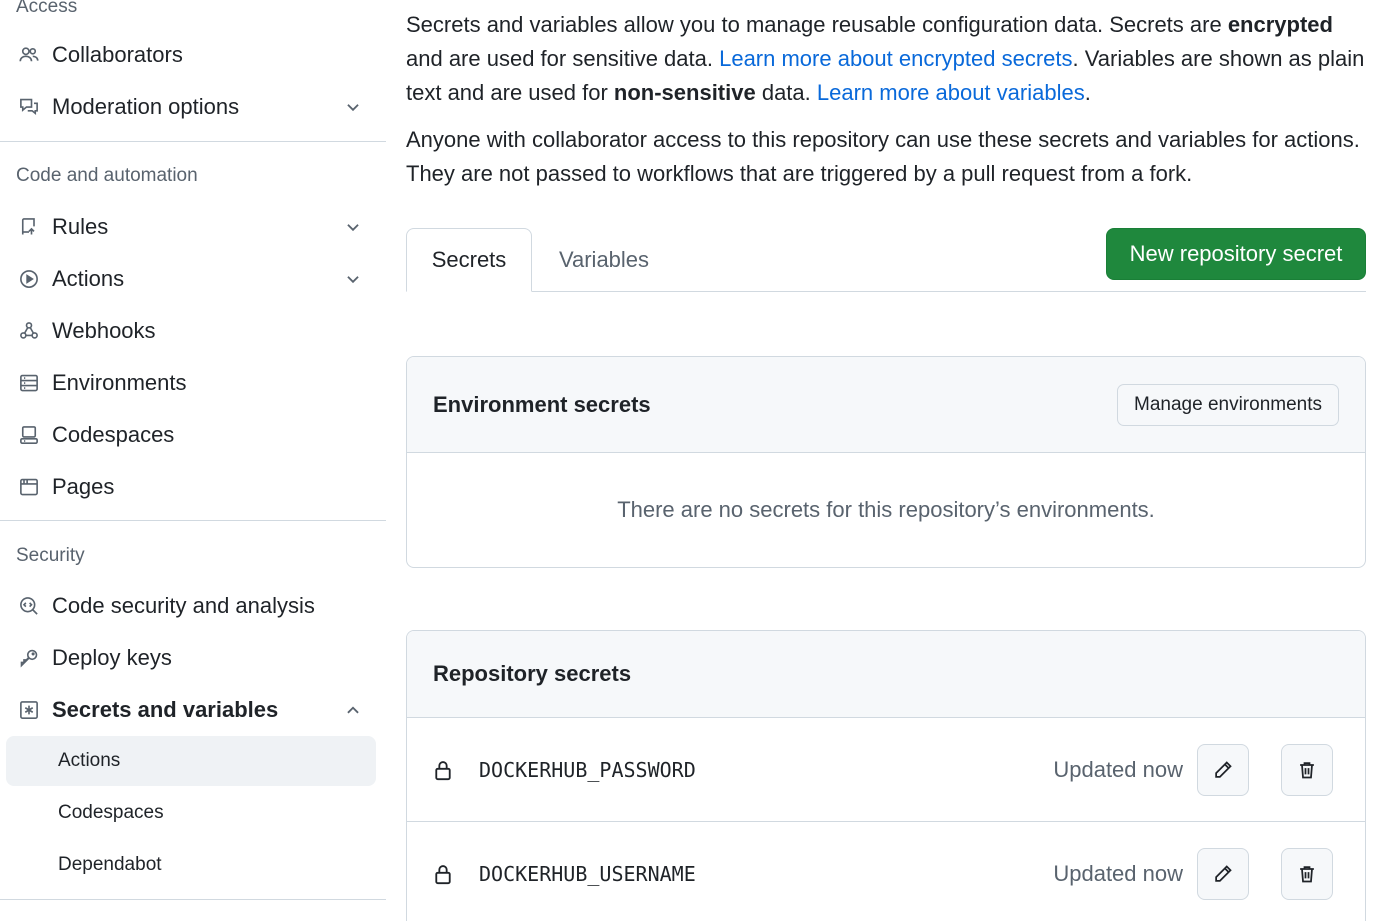 The height and width of the screenshot is (921, 1376). I want to click on sidebar-item-label: Pages, so click(83, 486).